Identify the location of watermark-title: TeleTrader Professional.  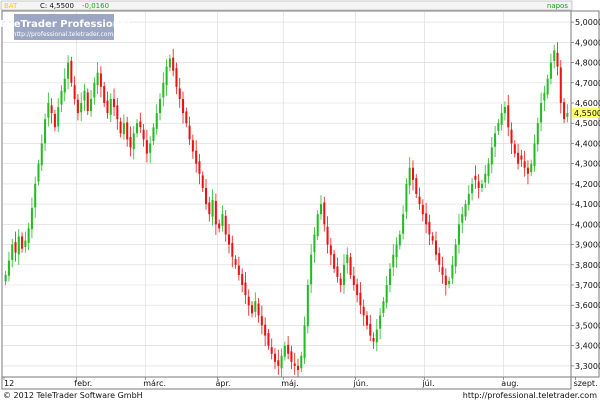
(65, 24).